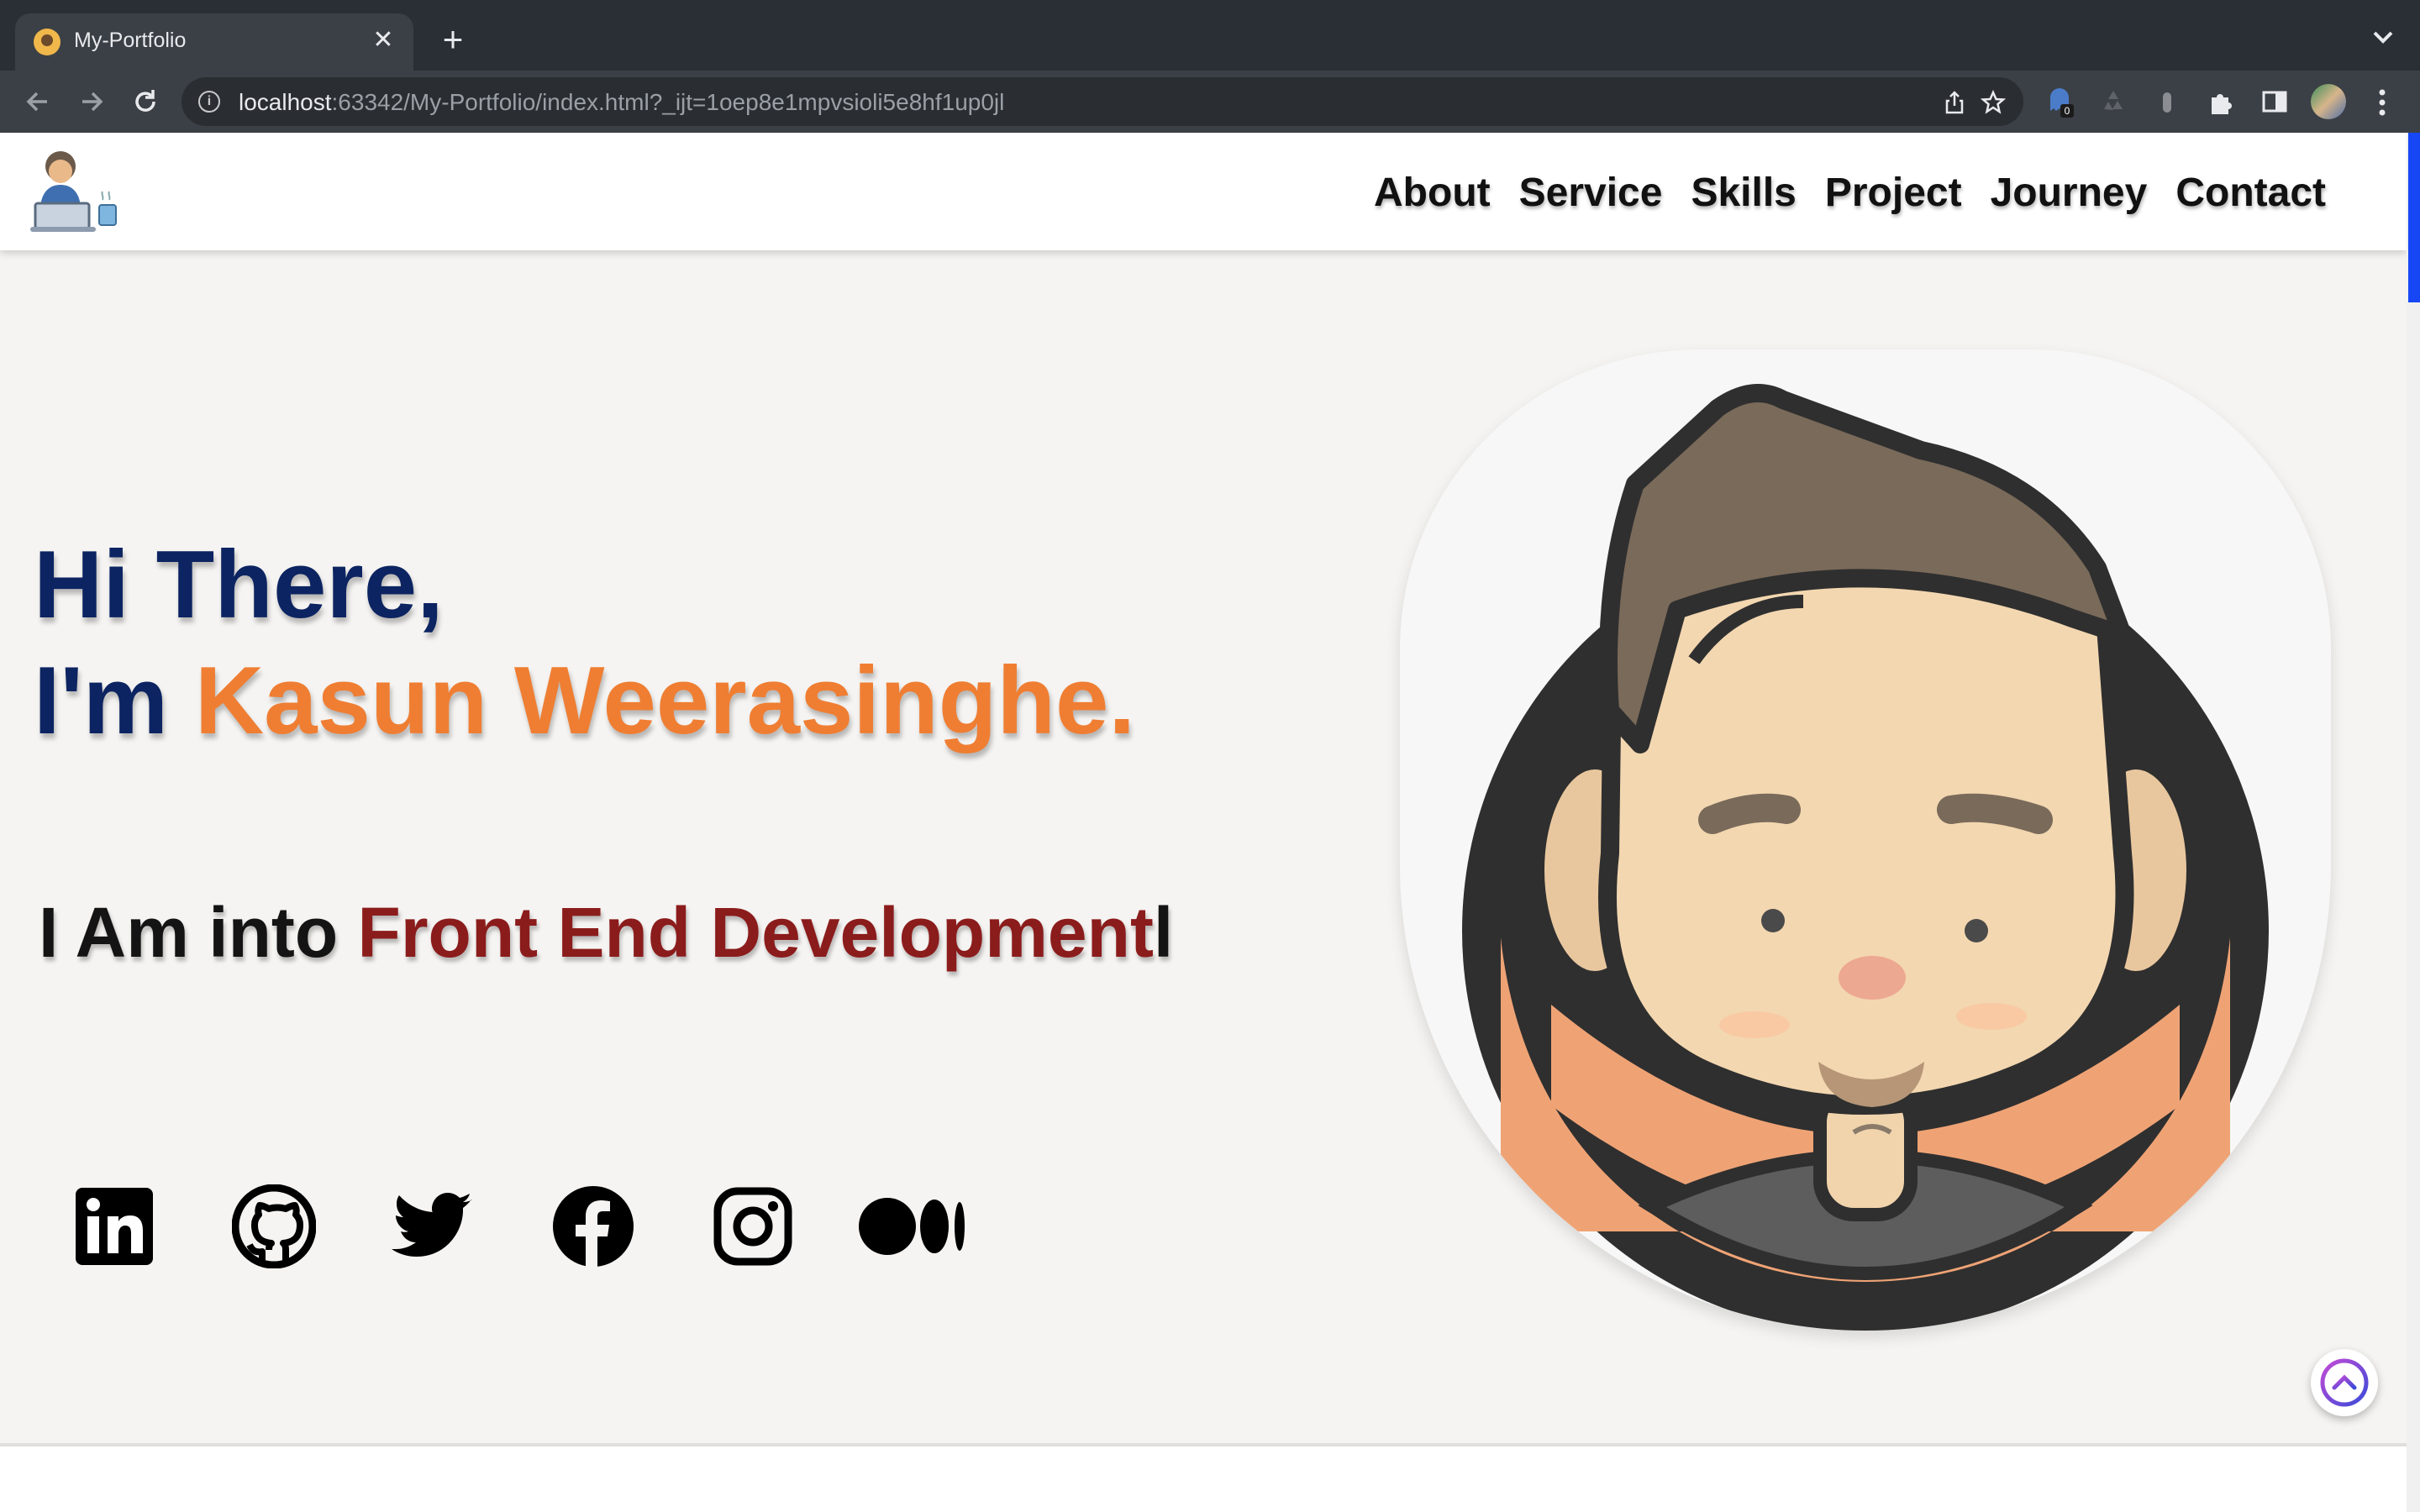  What do you see at coordinates (1210, 35) in the screenshot?
I see `browser-tabstrip: My-Portfolio ✕ +` at bounding box center [1210, 35].